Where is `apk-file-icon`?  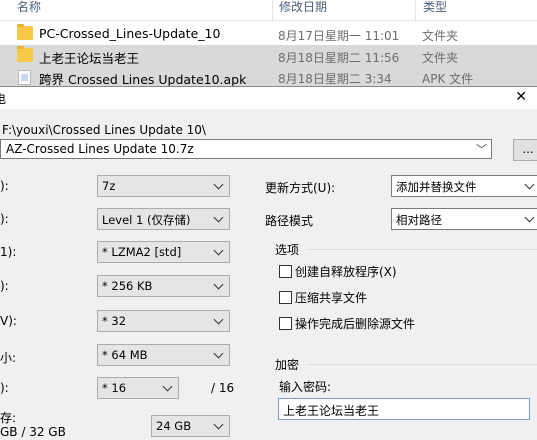 apk-file-icon is located at coordinates (24, 77).